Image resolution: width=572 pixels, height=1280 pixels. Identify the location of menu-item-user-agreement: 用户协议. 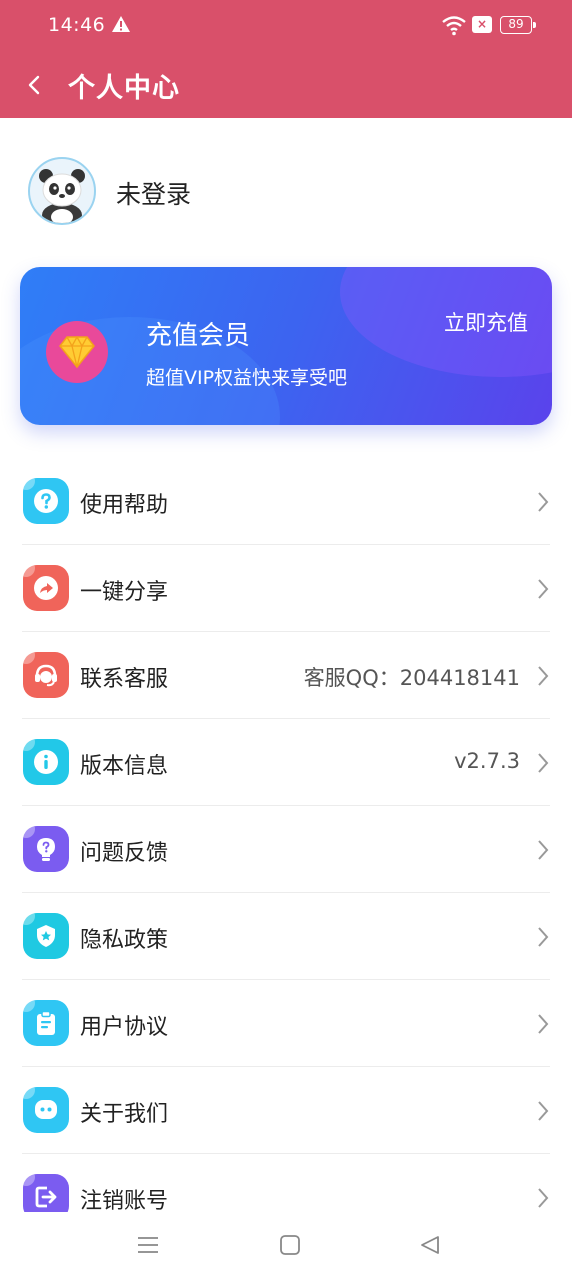
(286, 1023).